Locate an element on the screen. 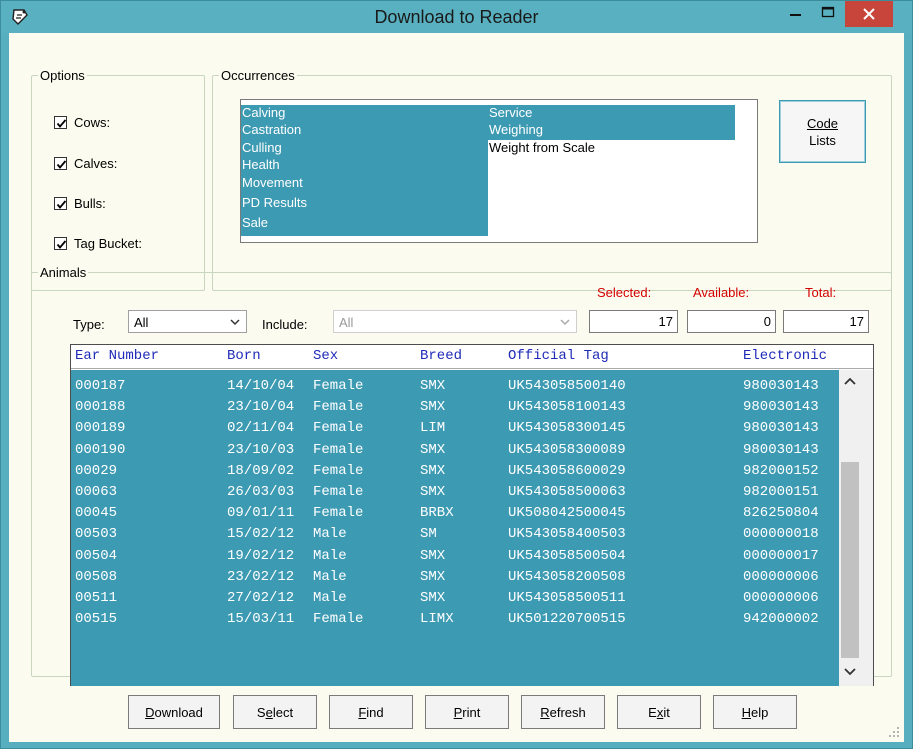  calves-label: Calves: is located at coordinates (96, 163).